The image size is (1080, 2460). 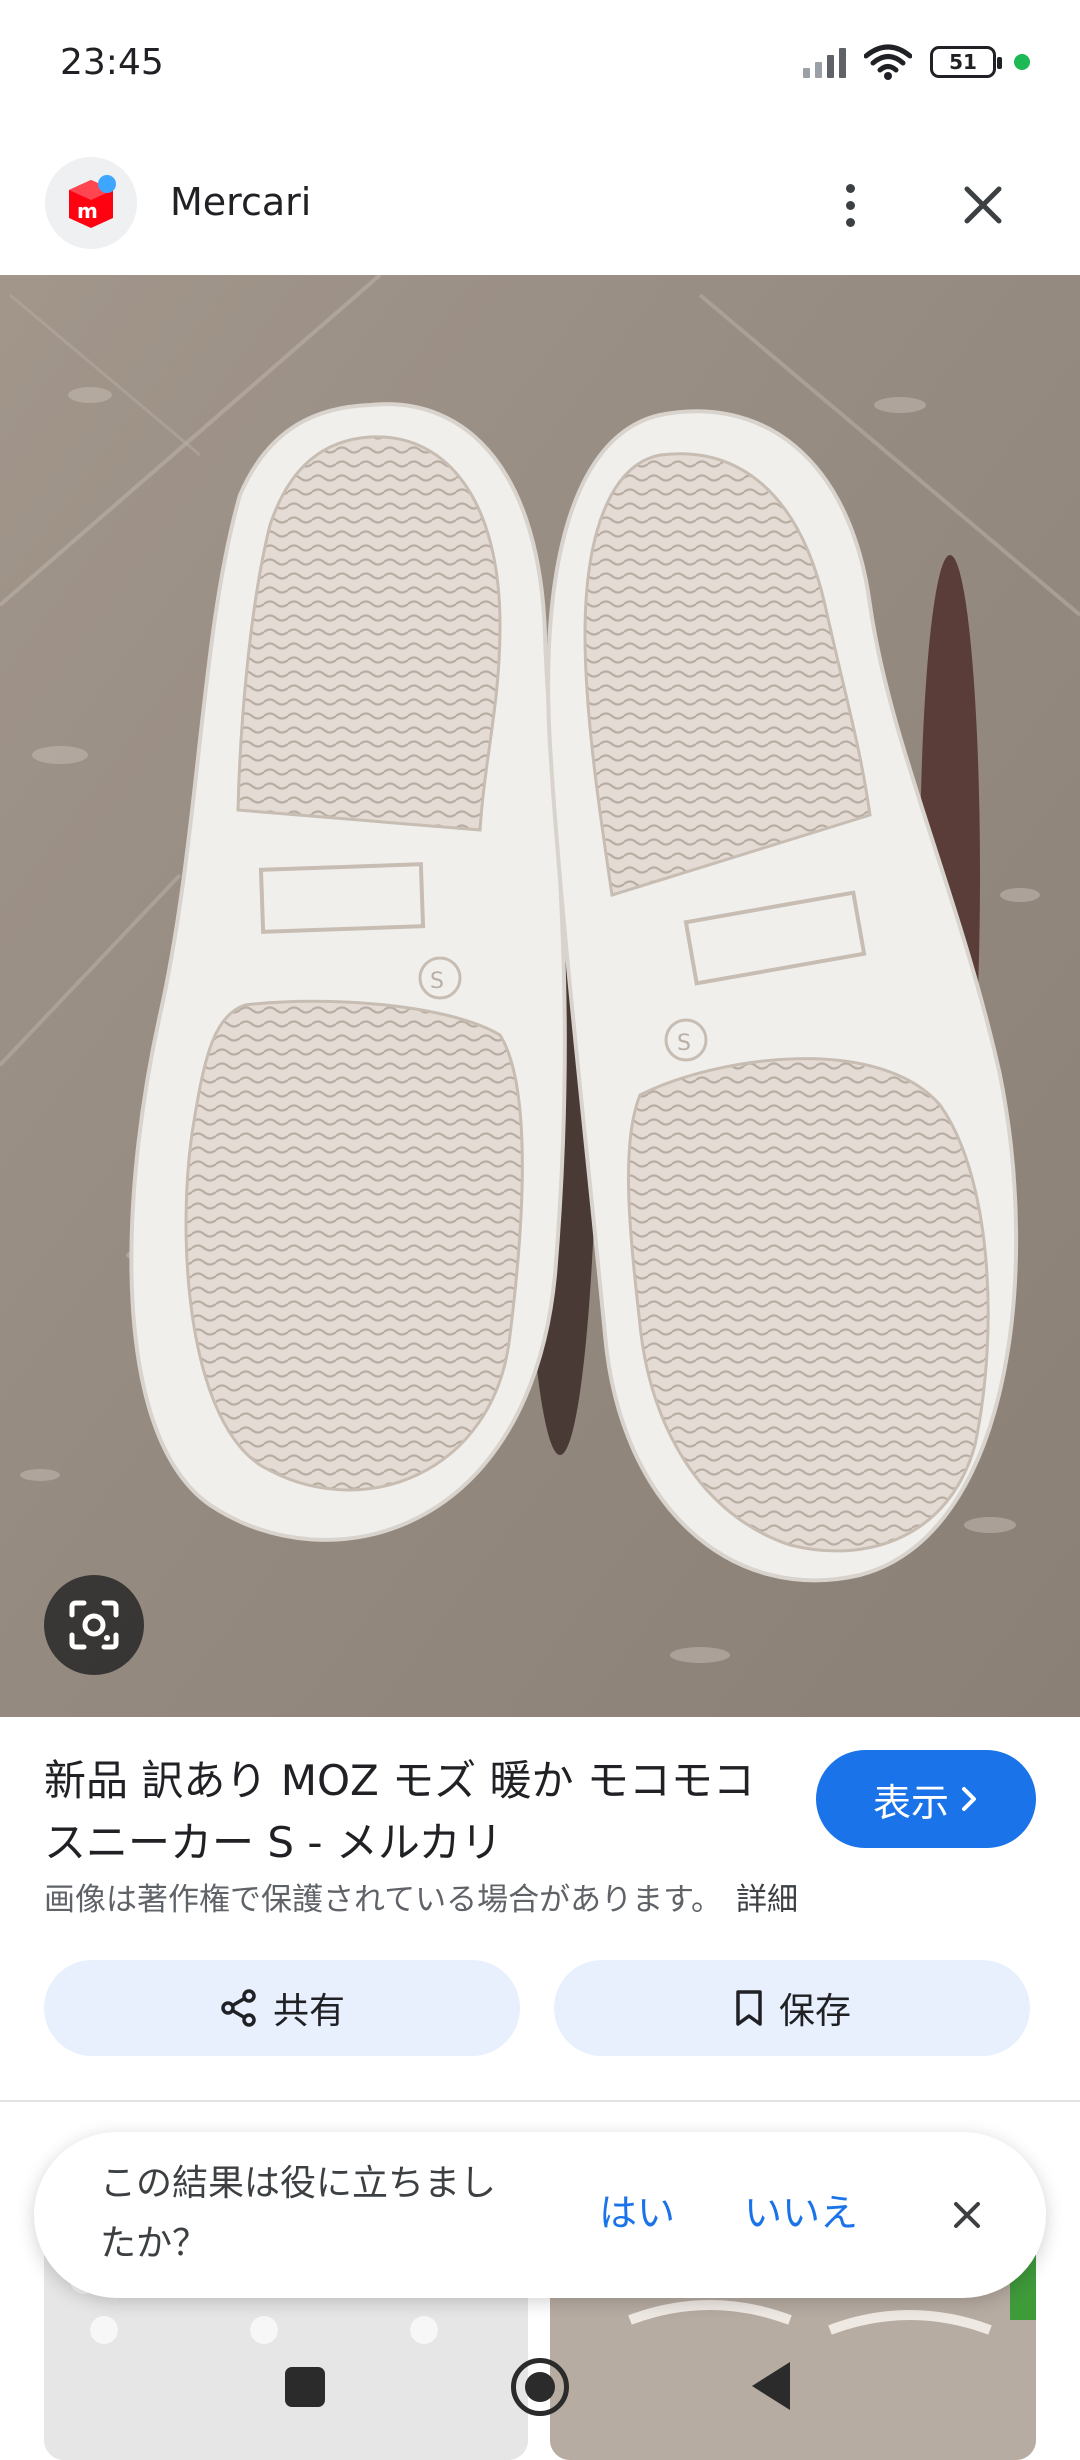 What do you see at coordinates (1022, 62) in the screenshot?
I see `privacy-indicator-dot` at bounding box center [1022, 62].